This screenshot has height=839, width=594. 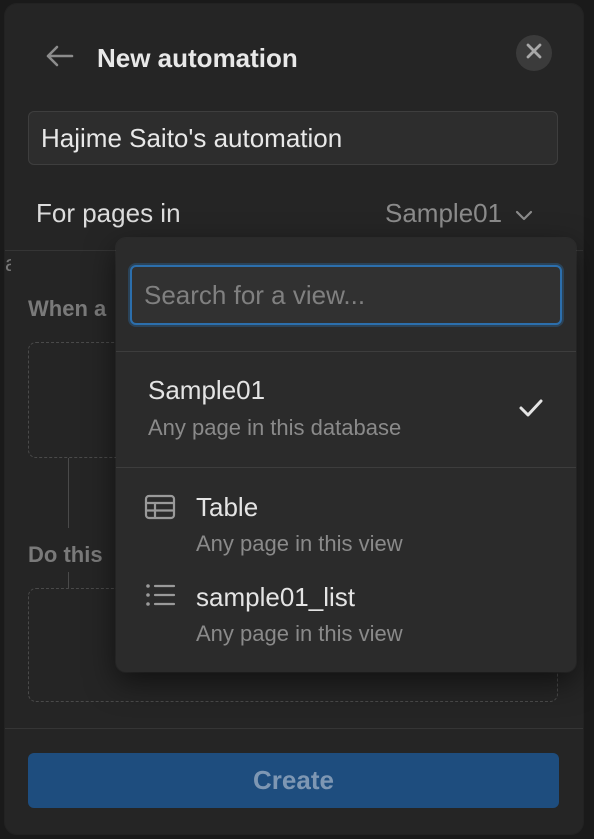 I want to click on view-search-box, so click(x=346, y=295).